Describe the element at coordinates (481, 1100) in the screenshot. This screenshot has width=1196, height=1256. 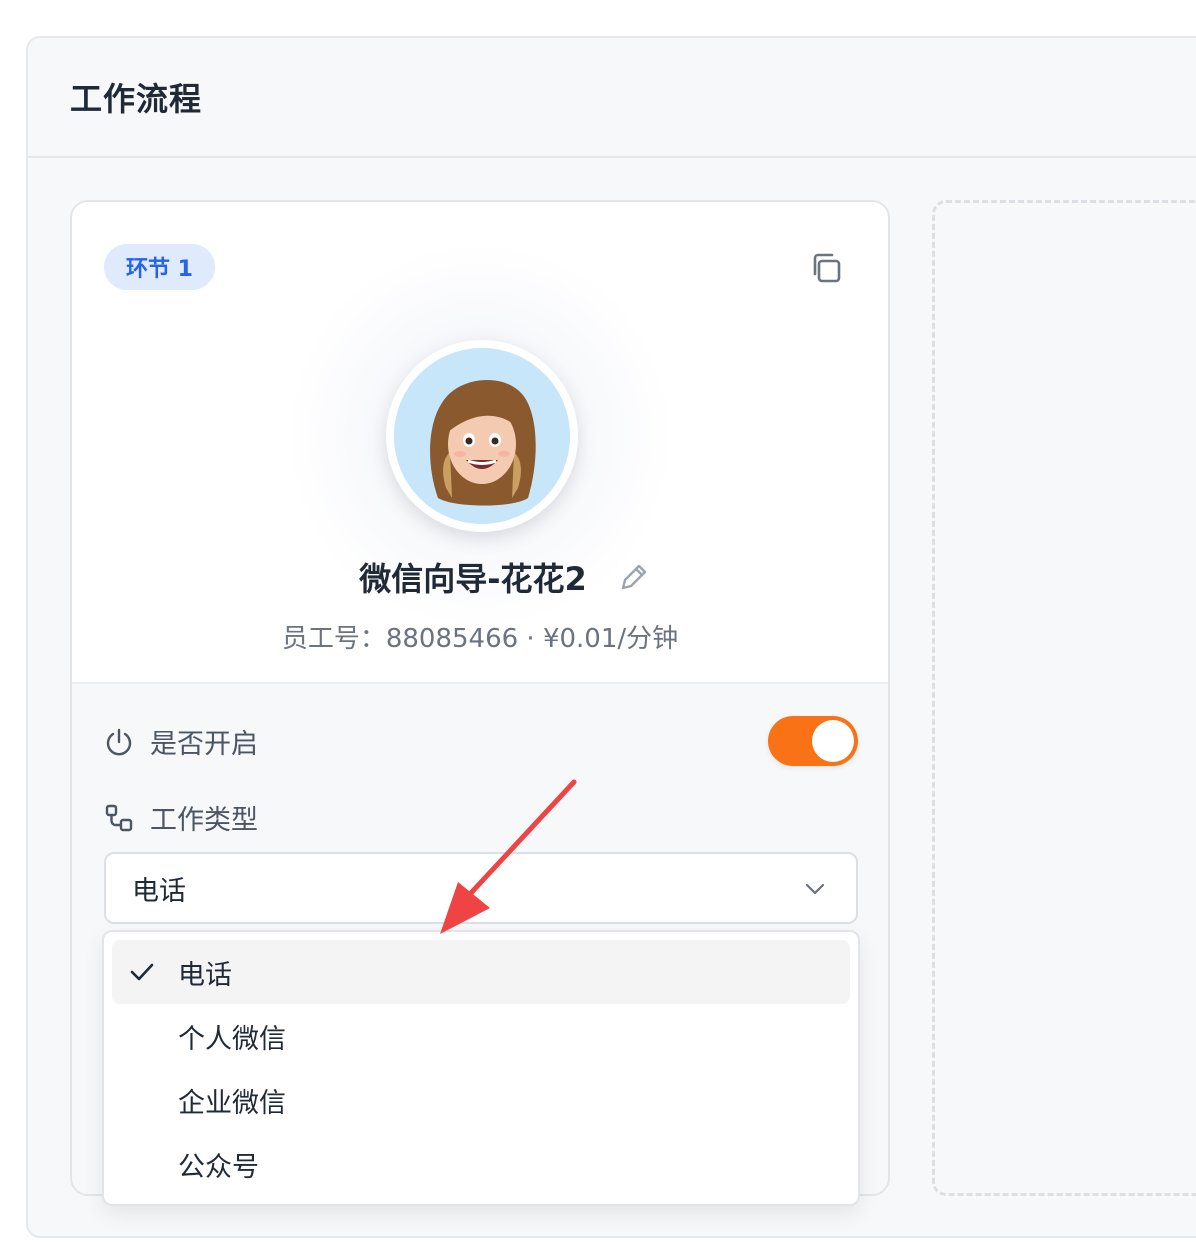
I see `option-enterprise-wechat: 企业微信` at that location.